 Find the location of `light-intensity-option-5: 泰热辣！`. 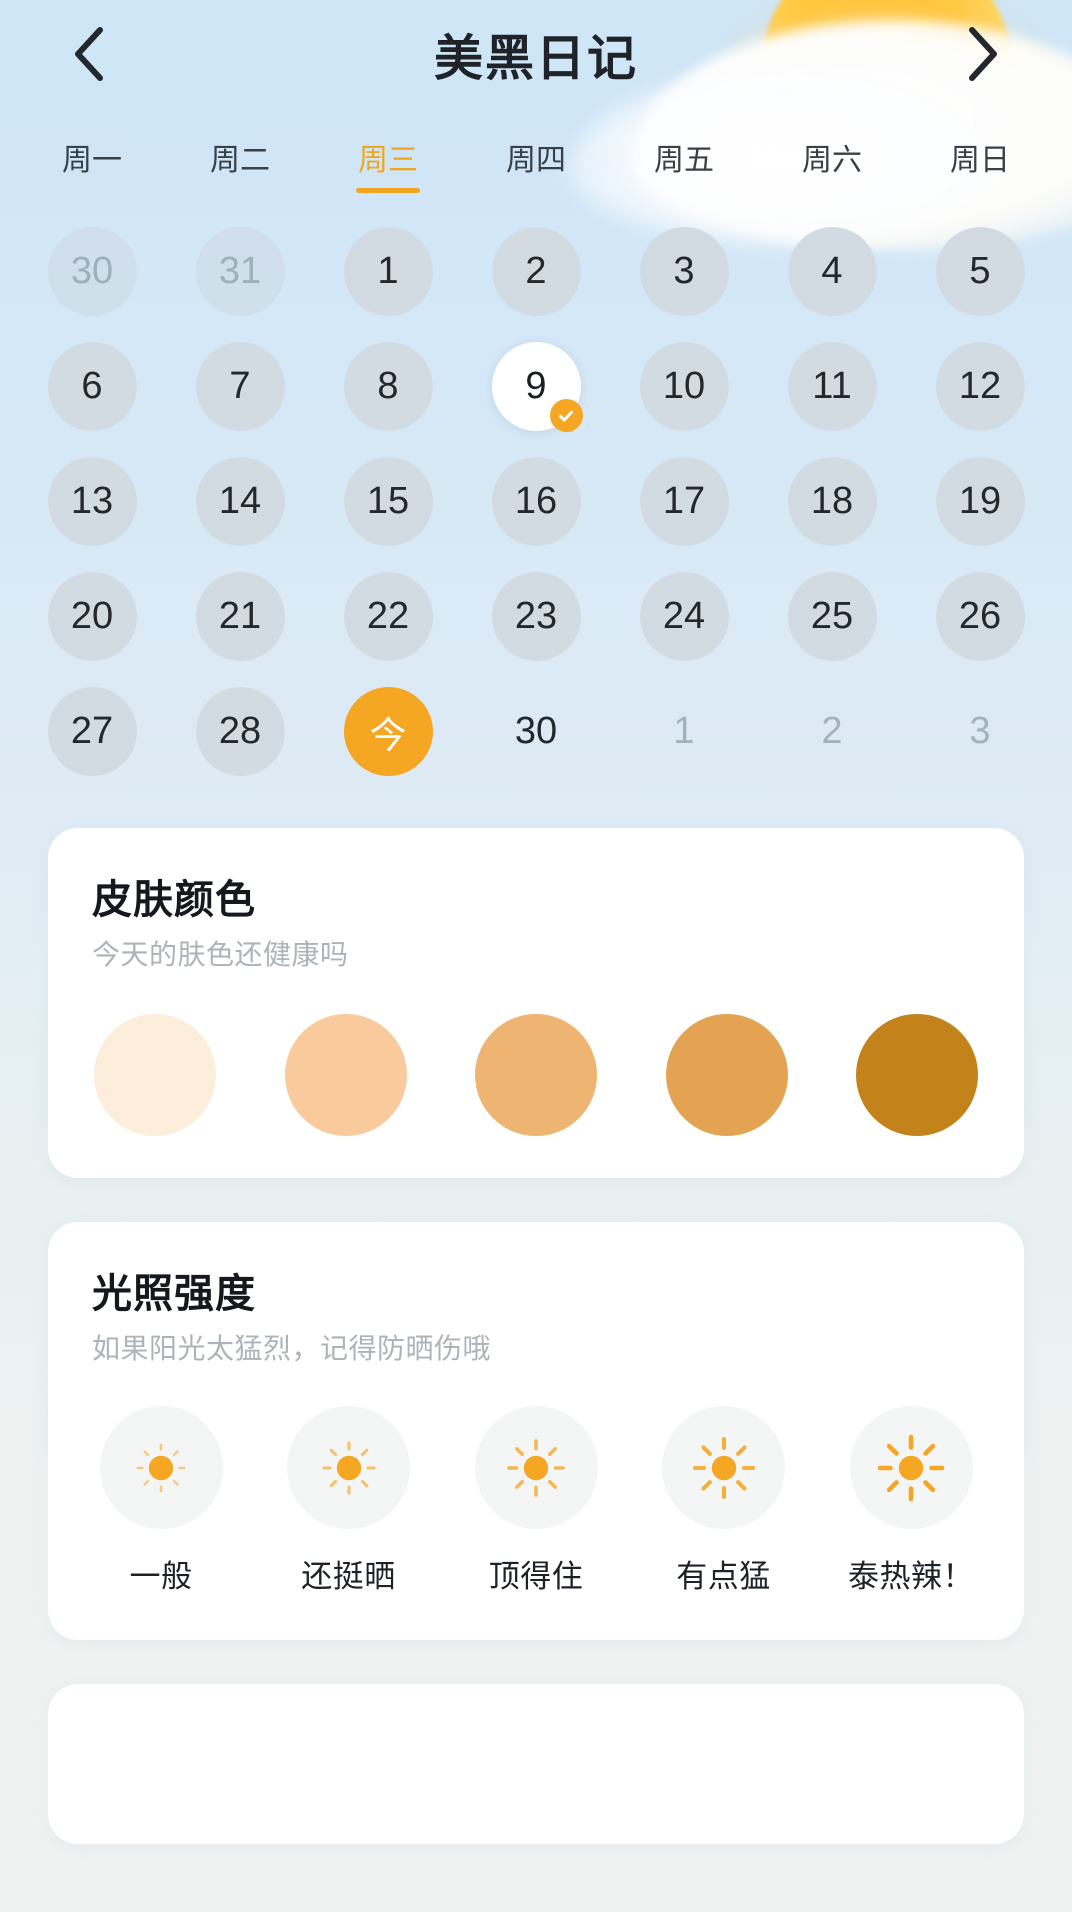

light-intensity-option-5: 泰热辣！ is located at coordinates (911, 1501).